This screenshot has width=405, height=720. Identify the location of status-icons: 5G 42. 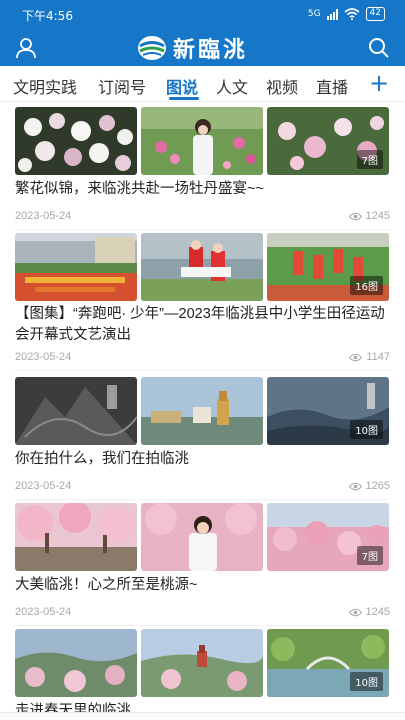
(346, 14).